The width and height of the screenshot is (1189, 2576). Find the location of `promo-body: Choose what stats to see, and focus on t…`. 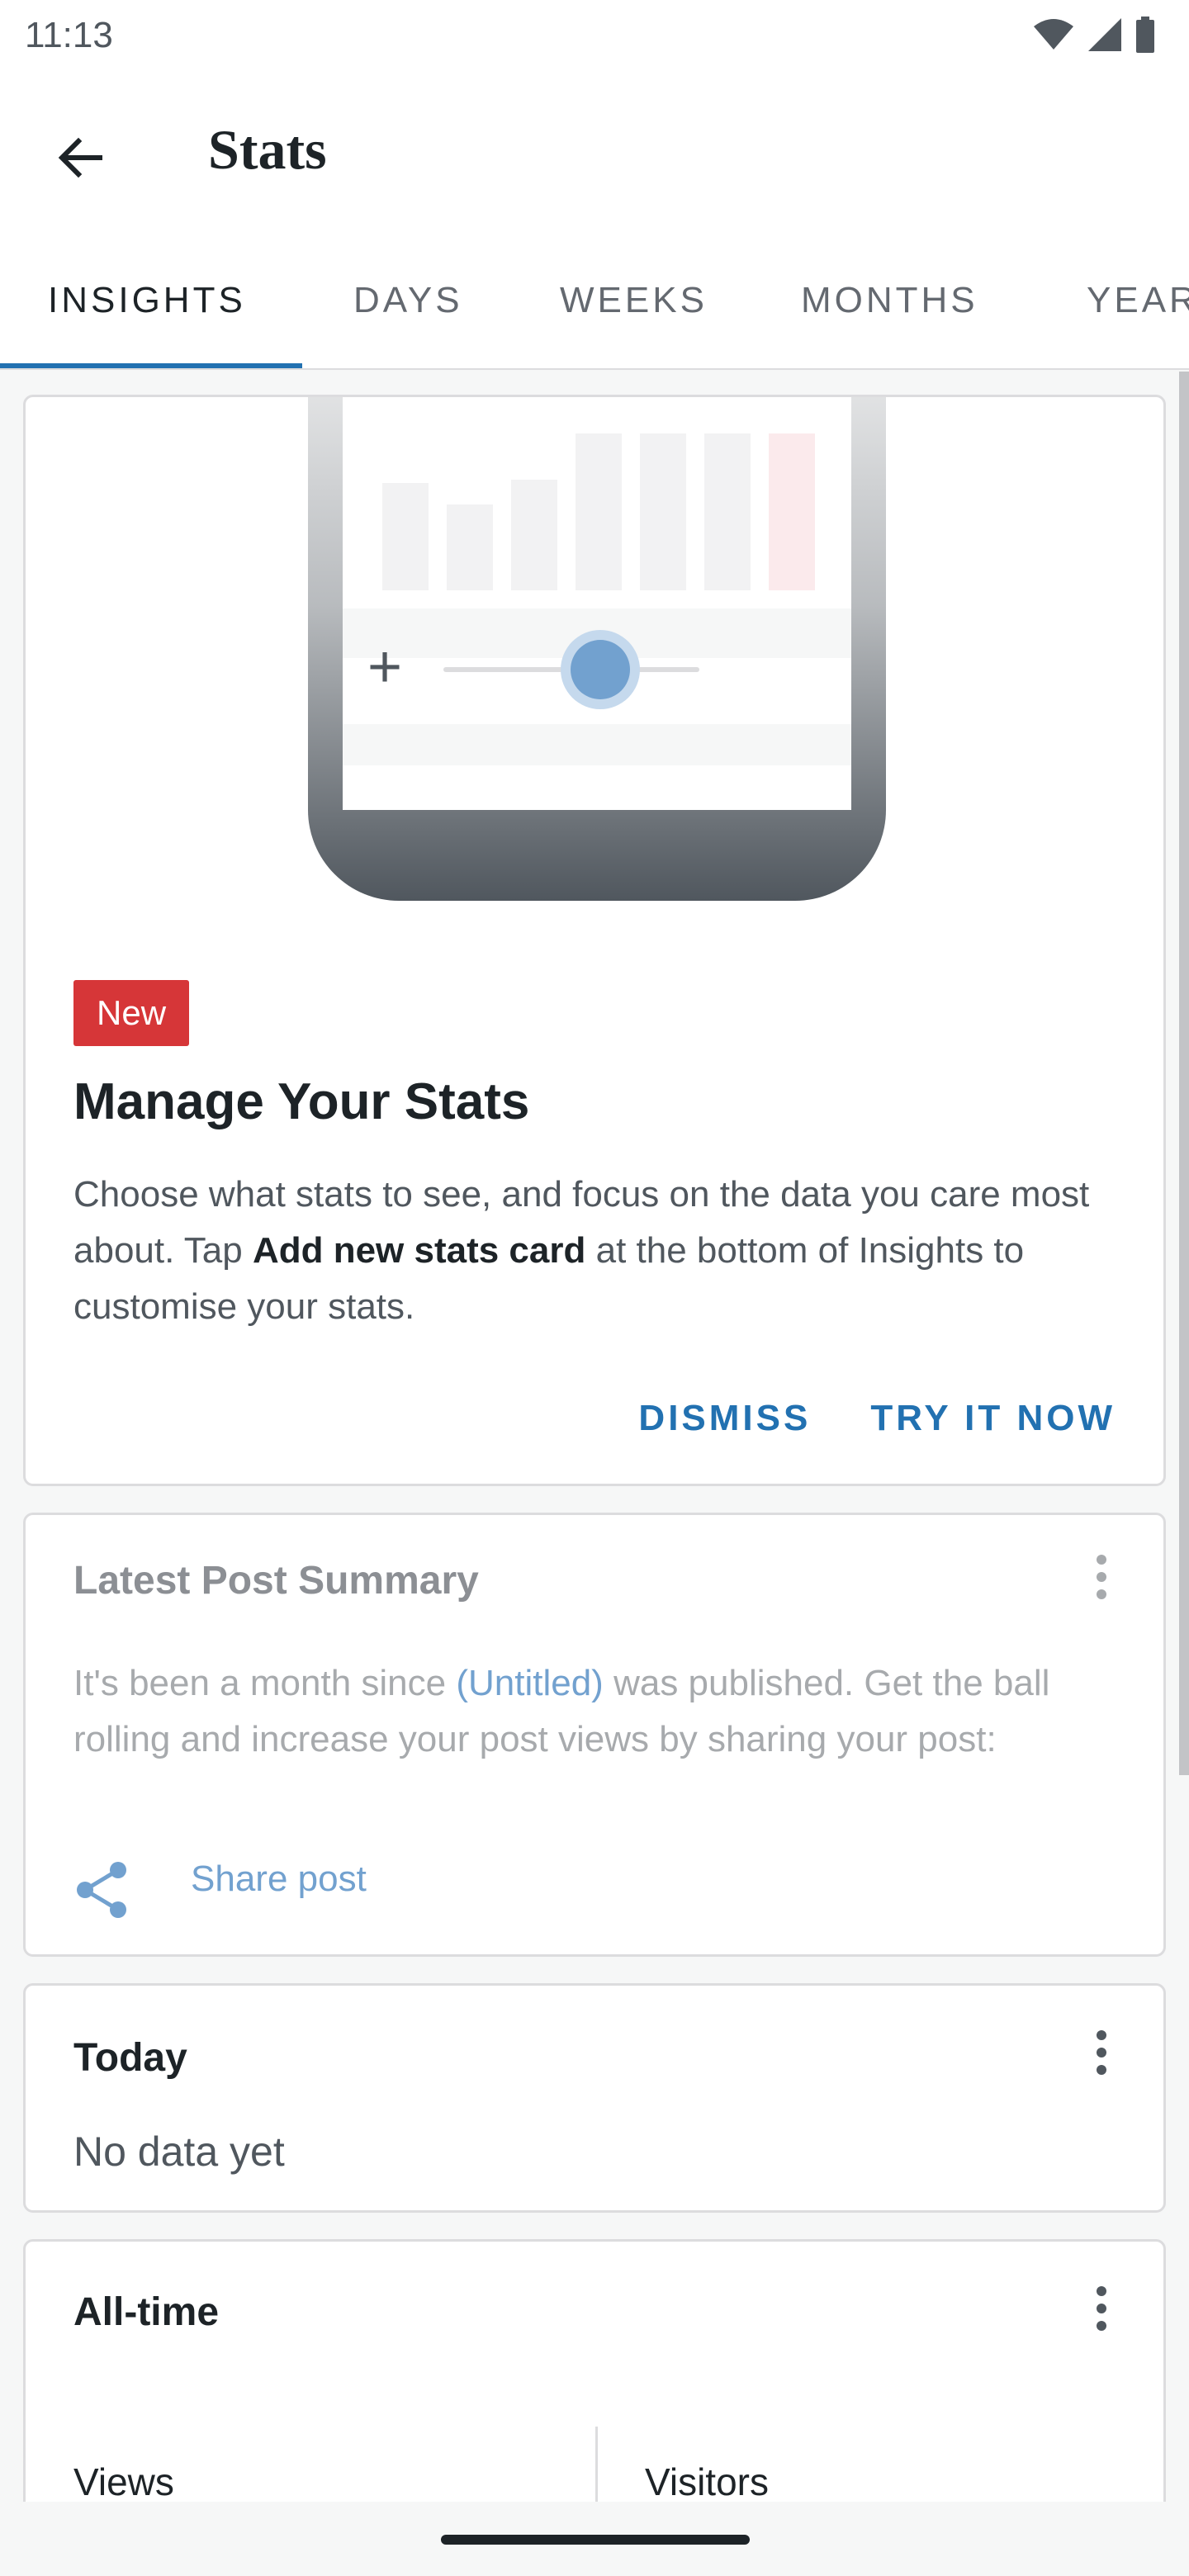

promo-body: Choose what stats to see, and focus on t… is located at coordinates (581, 1250).